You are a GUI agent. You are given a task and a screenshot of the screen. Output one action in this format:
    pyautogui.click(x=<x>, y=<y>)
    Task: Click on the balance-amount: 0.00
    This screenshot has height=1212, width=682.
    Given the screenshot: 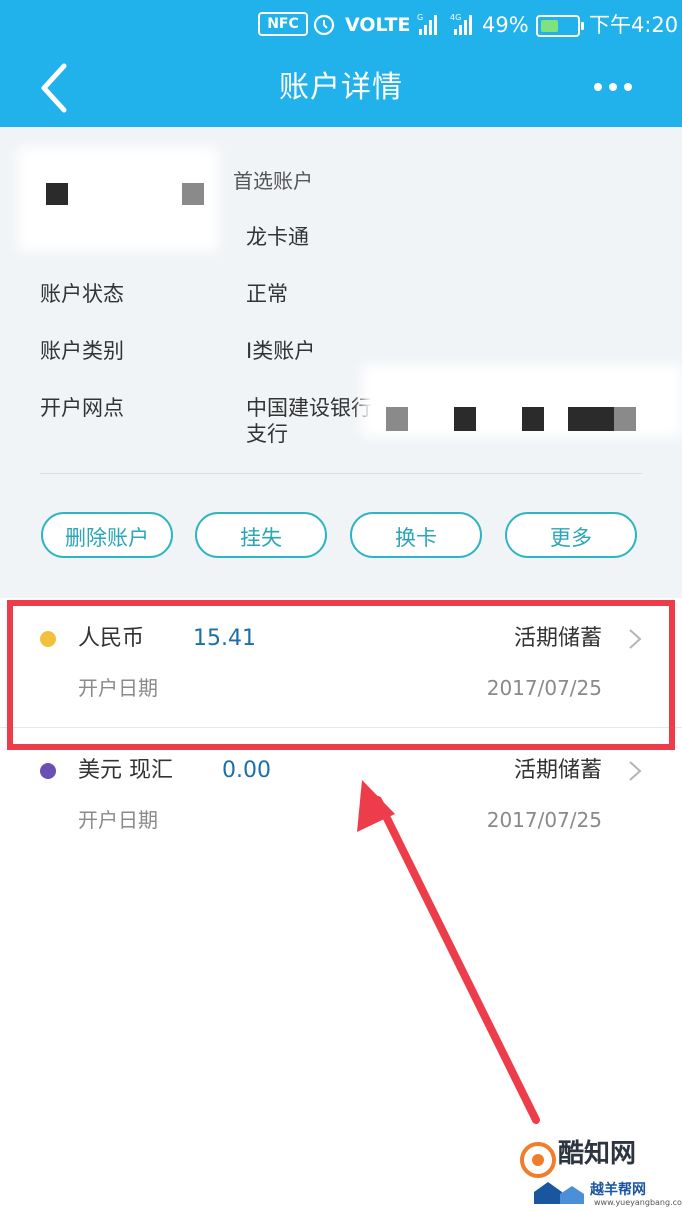 What is the action you would take?
    pyautogui.click(x=246, y=770)
    